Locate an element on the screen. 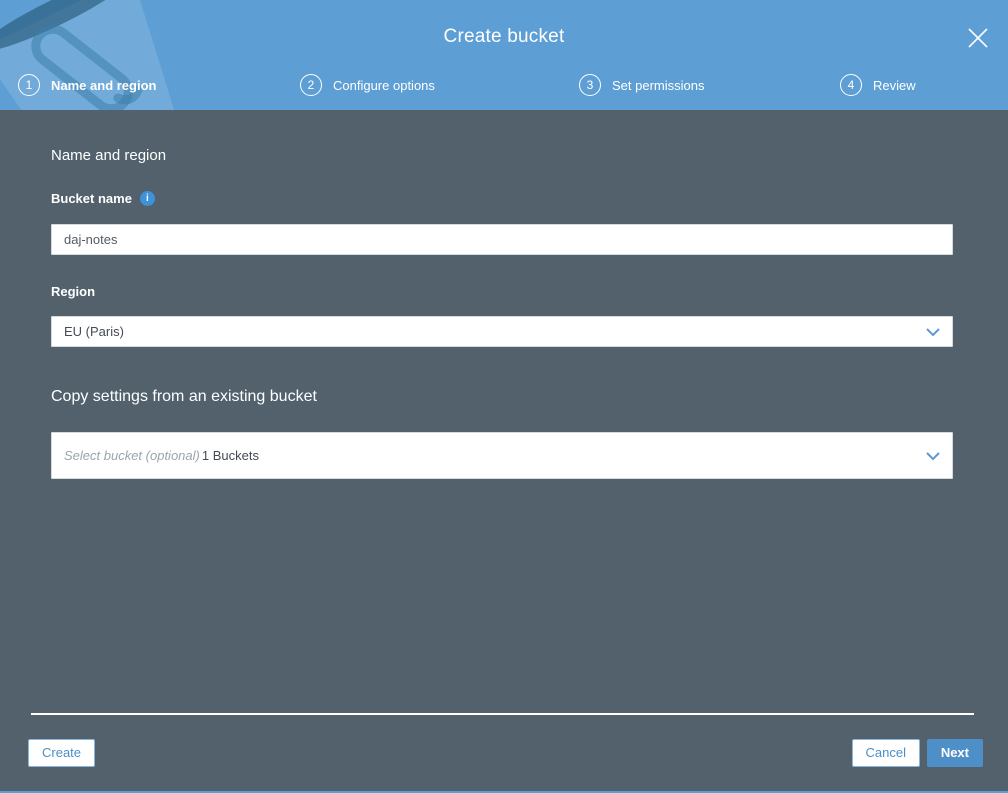 This screenshot has width=1008, height=793. copy-settings-bucket-select: Select bucket (optional) 1 Buckets is located at coordinates (502, 455).